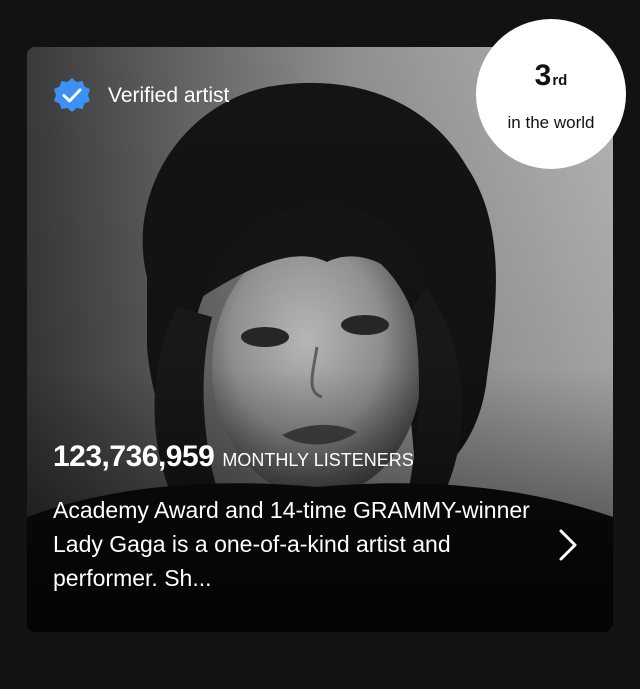 The width and height of the screenshot is (640, 689). What do you see at coordinates (560, 80) in the screenshot?
I see `rank-suffix: rd` at bounding box center [560, 80].